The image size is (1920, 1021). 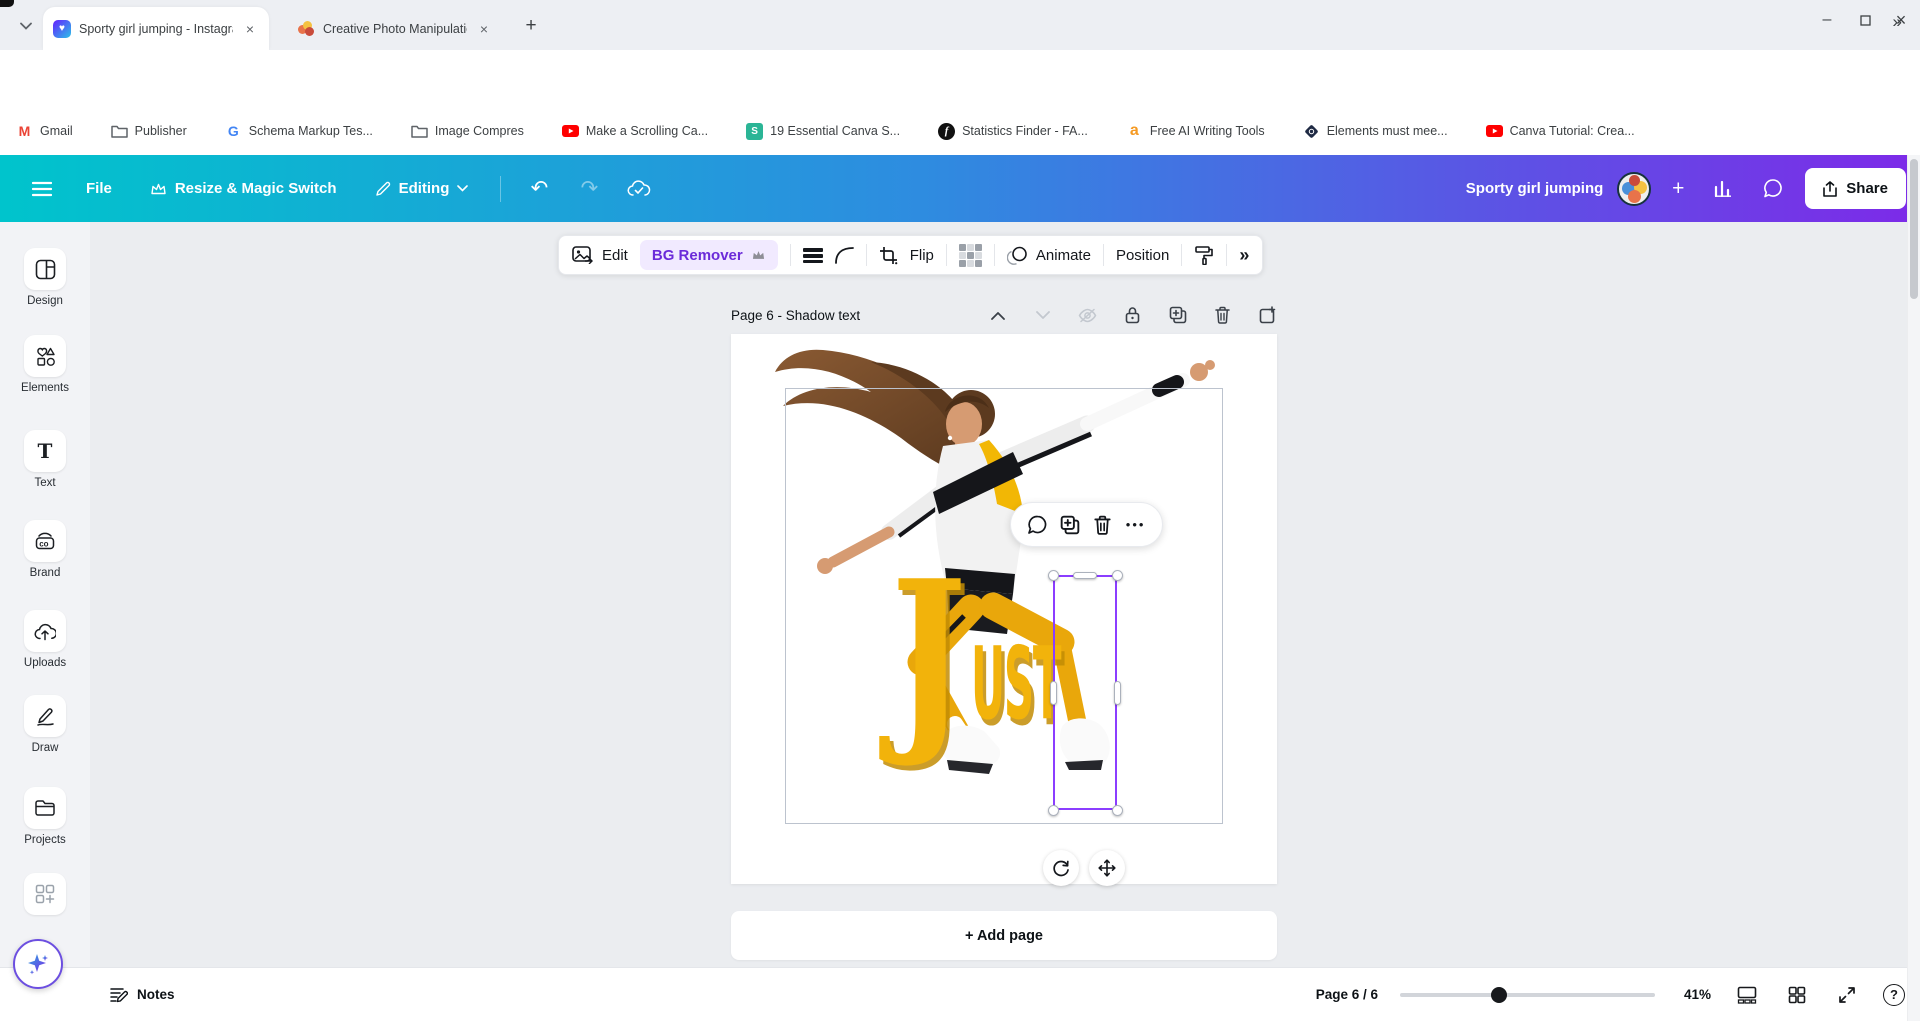 What do you see at coordinates (1634, 188) in the screenshot?
I see `user-avatar` at bounding box center [1634, 188].